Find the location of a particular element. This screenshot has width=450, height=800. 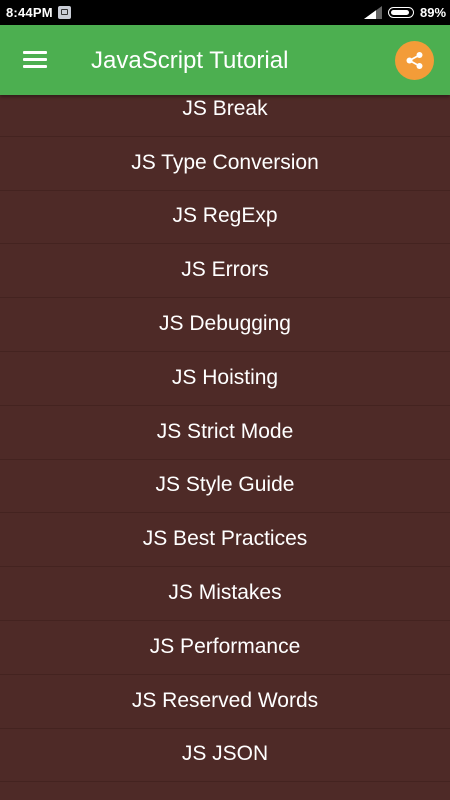

list-item: JS Break is located at coordinates (225, 116).